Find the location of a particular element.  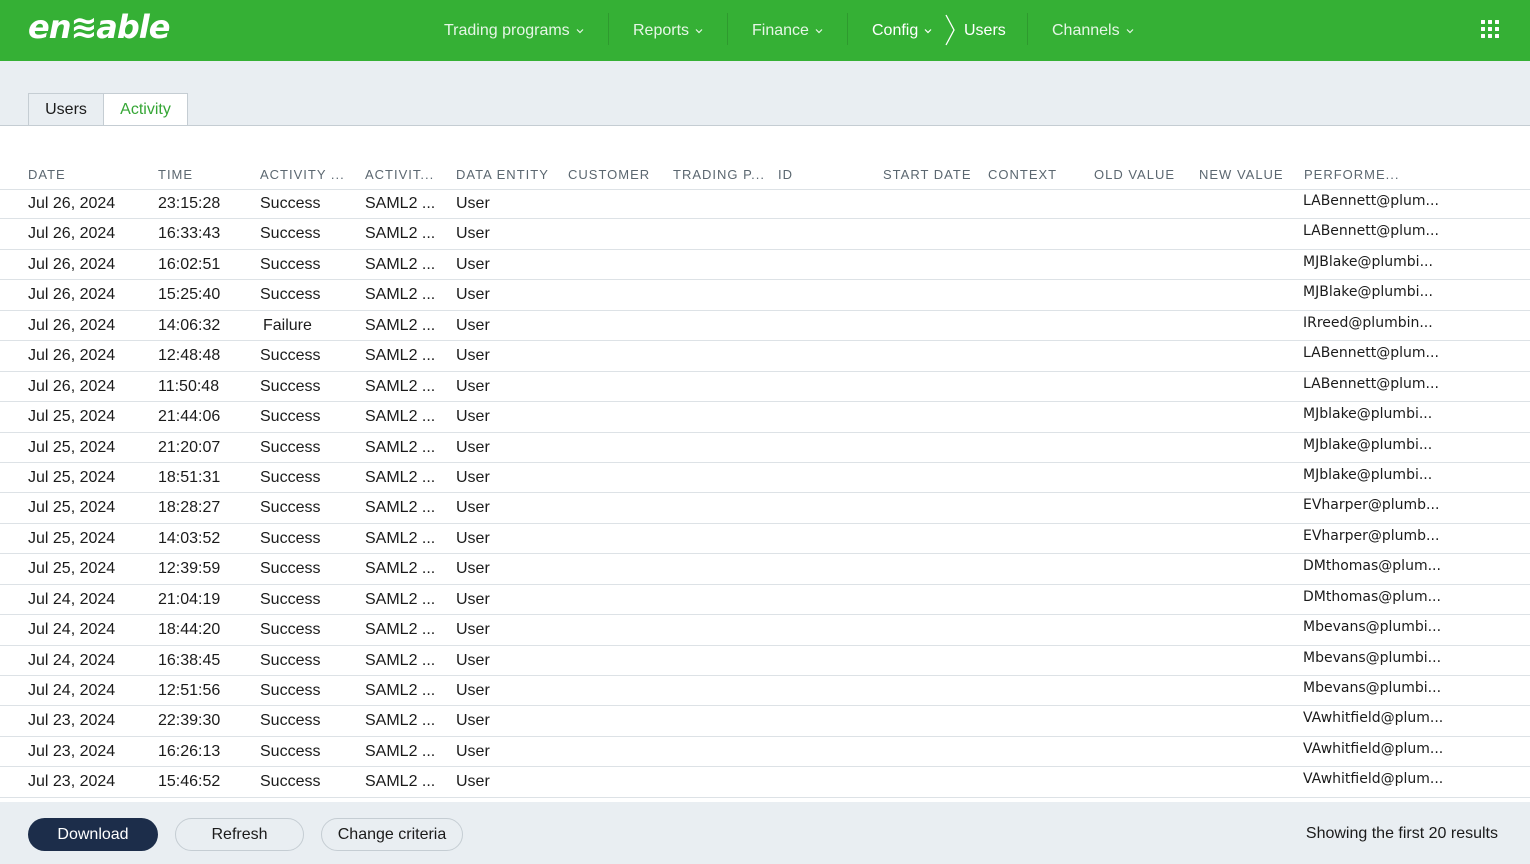

enable-logo: en≋able is located at coordinates (99, 27).